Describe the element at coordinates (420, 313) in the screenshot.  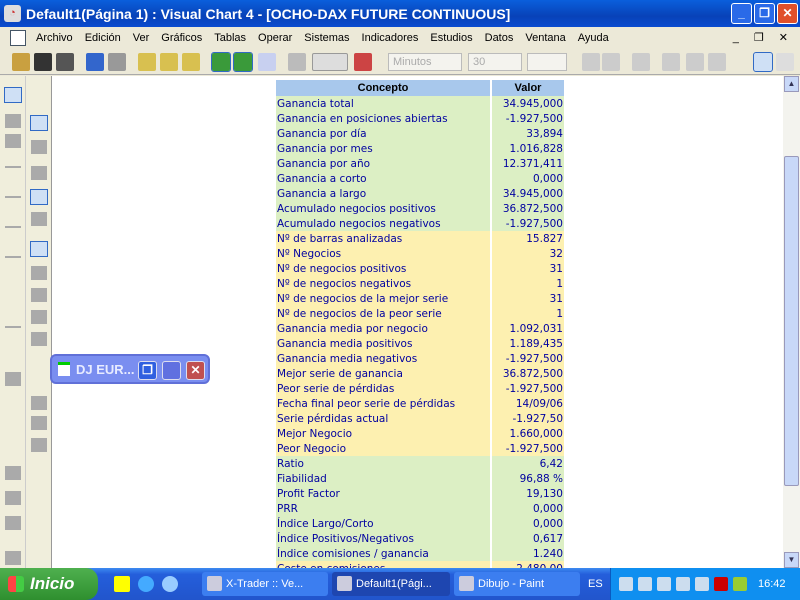
I see `table-row: Nº de negocios de la peor serie 1` at that location.